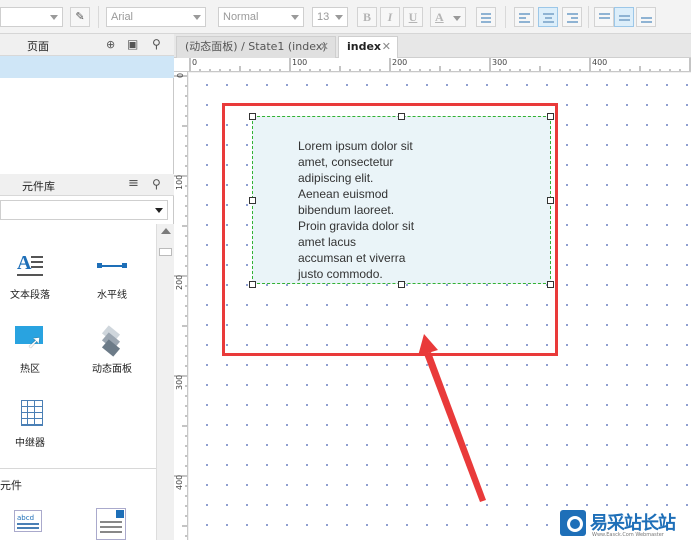  I want to click on menu-icon: ≡, so click(133, 183).